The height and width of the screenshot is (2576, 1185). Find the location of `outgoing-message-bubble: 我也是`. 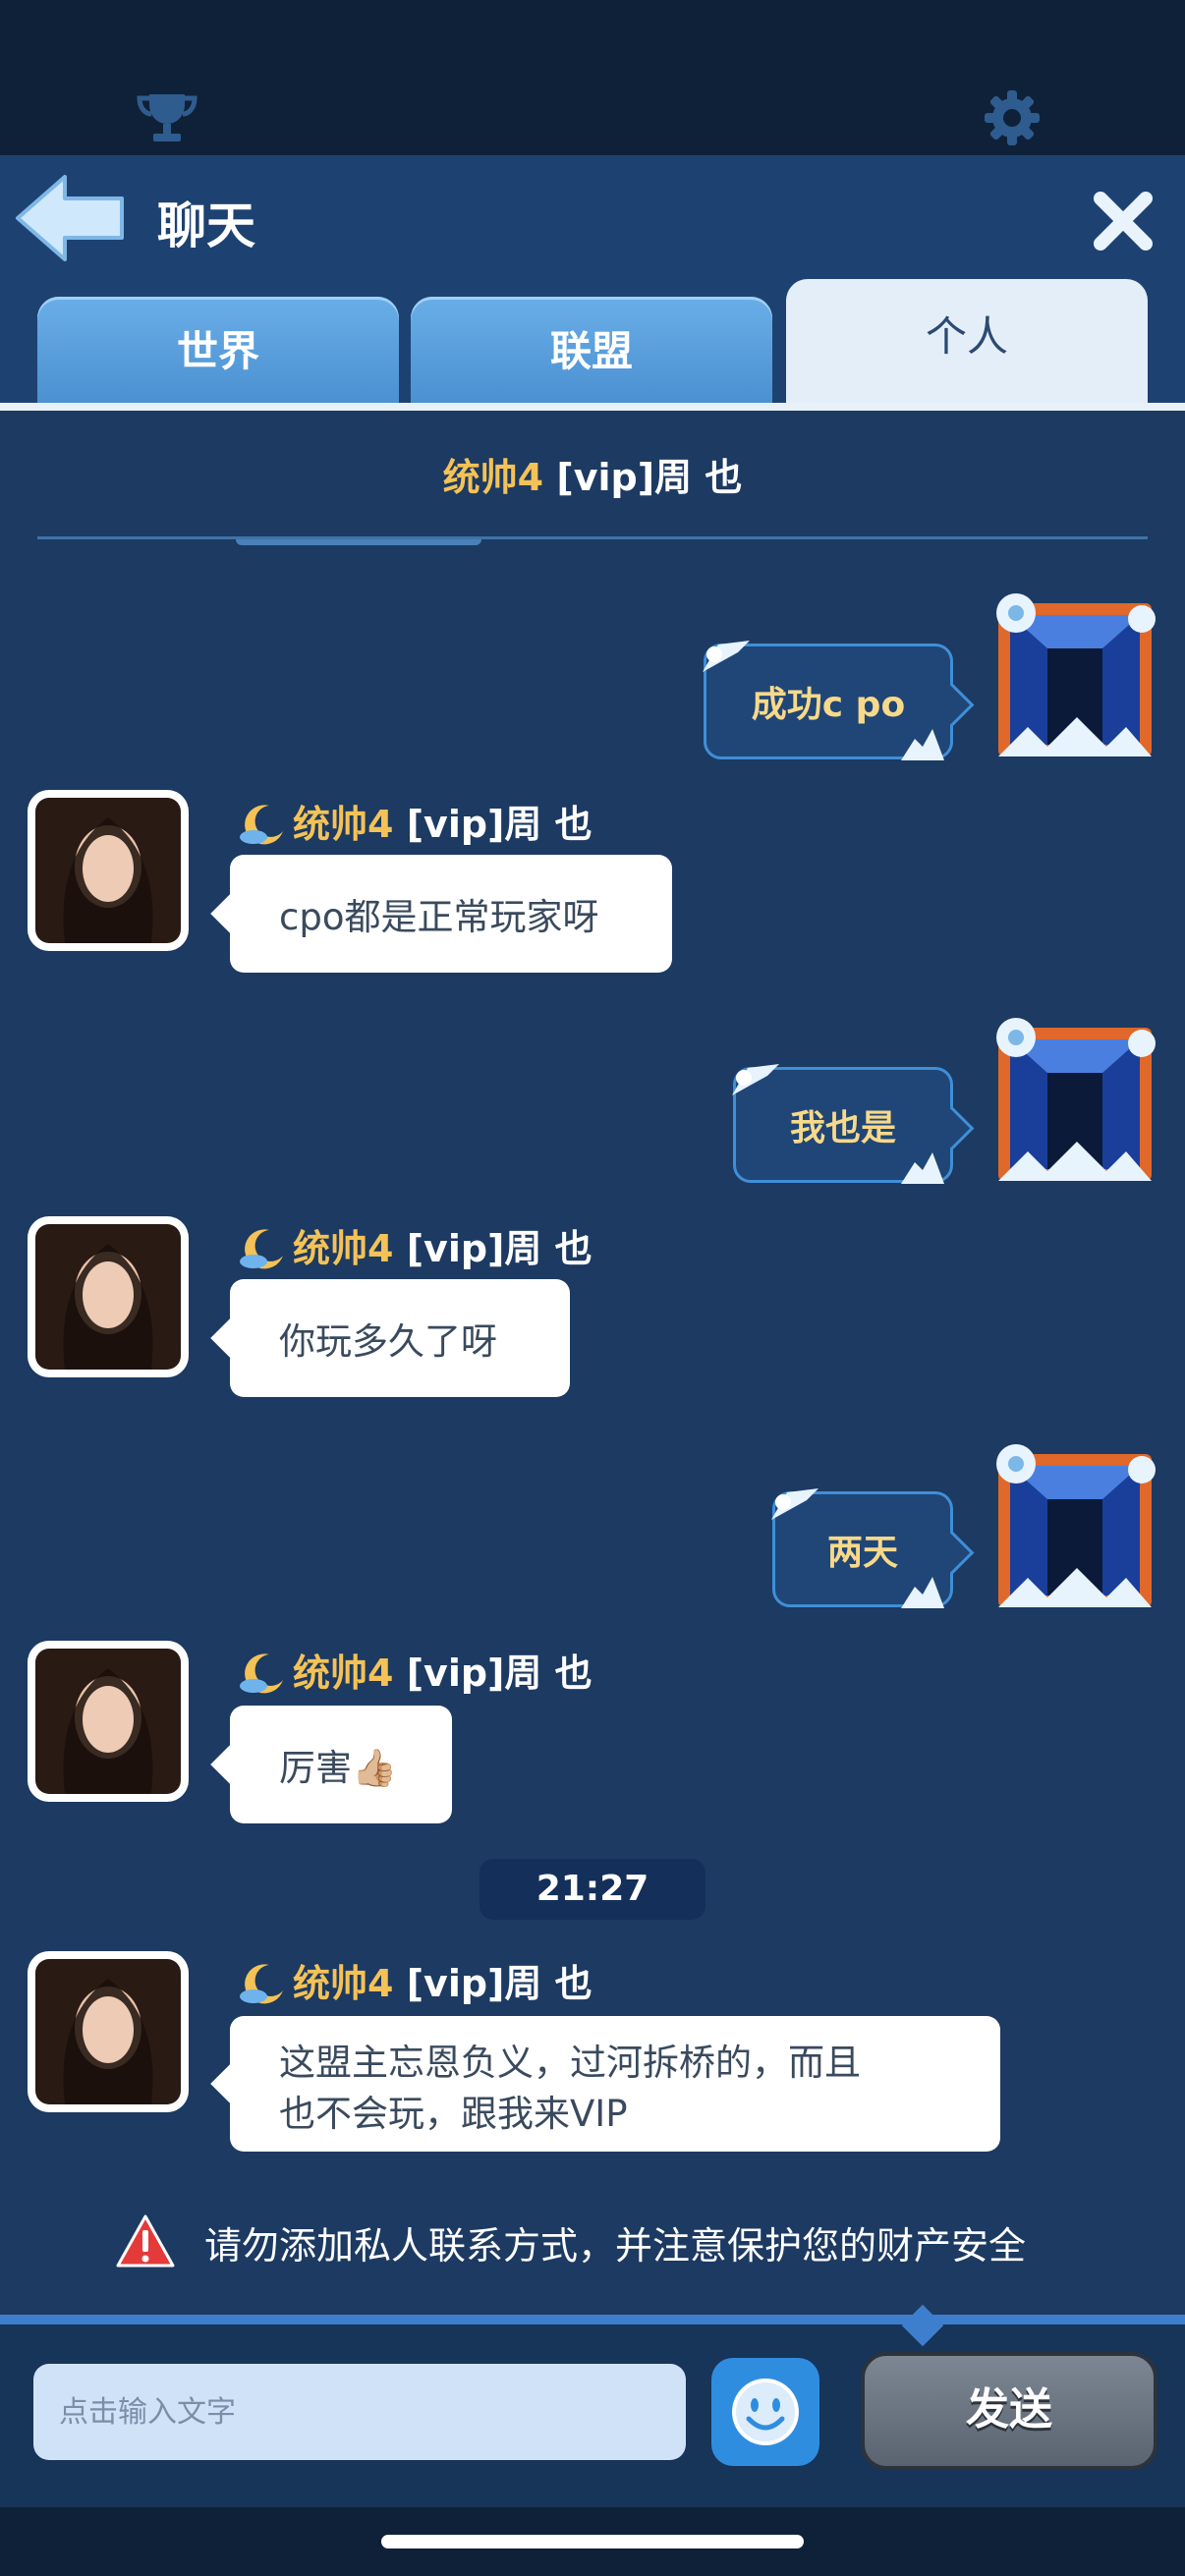

outgoing-message-bubble: 我也是 is located at coordinates (843, 1124).